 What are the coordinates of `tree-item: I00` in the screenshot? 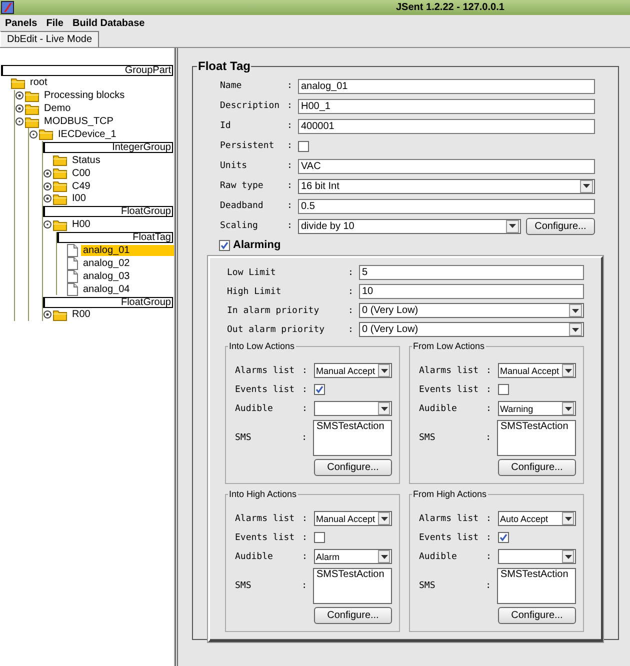 It's located at (79, 198).